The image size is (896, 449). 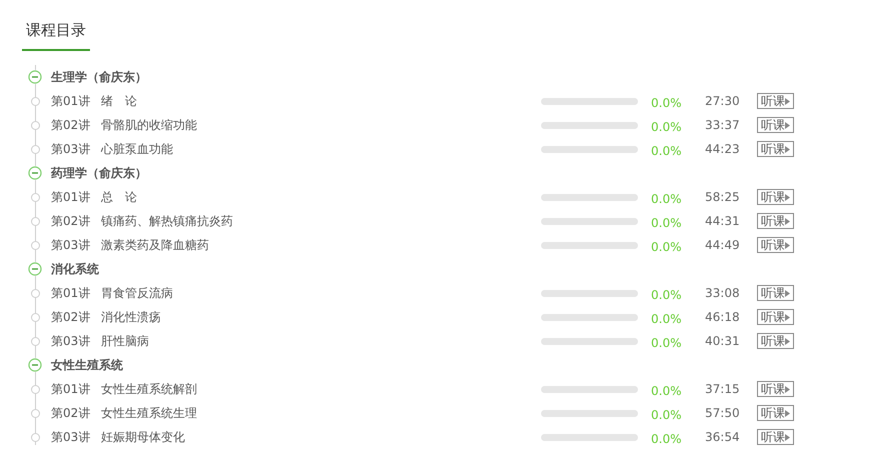 What do you see at coordinates (321, 293) in the screenshot?
I see `lesson-title: 胃食管反流病` at bounding box center [321, 293].